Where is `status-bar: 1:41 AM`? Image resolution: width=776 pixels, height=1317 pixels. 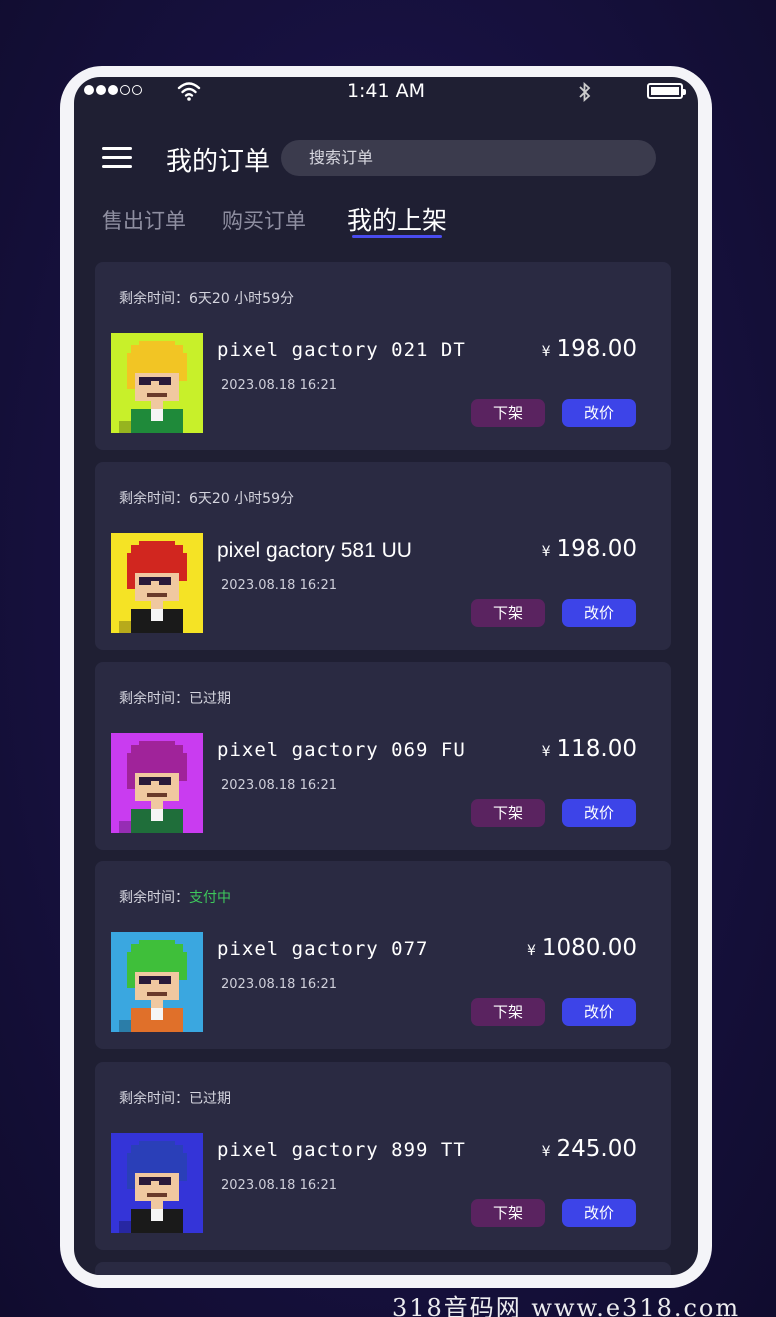
status-bar: 1:41 AM is located at coordinates (386, 92).